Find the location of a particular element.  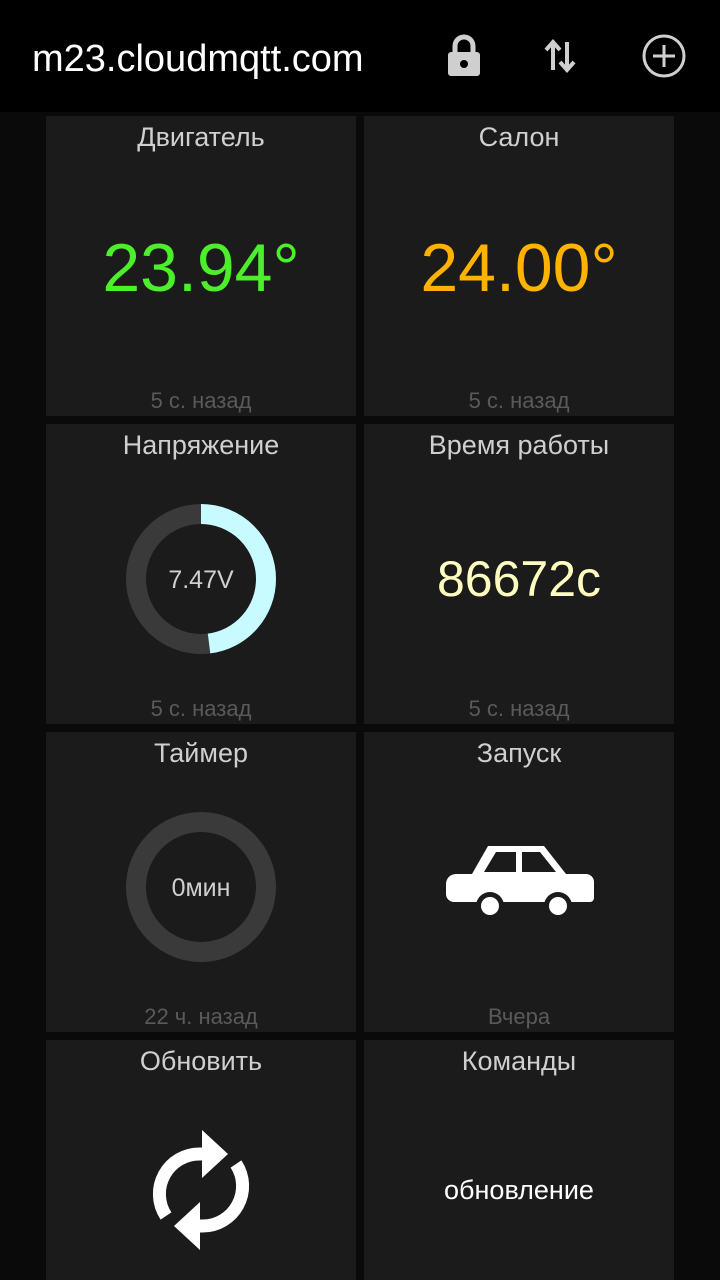

tile-timestamp: Вчера is located at coordinates (519, 1016).